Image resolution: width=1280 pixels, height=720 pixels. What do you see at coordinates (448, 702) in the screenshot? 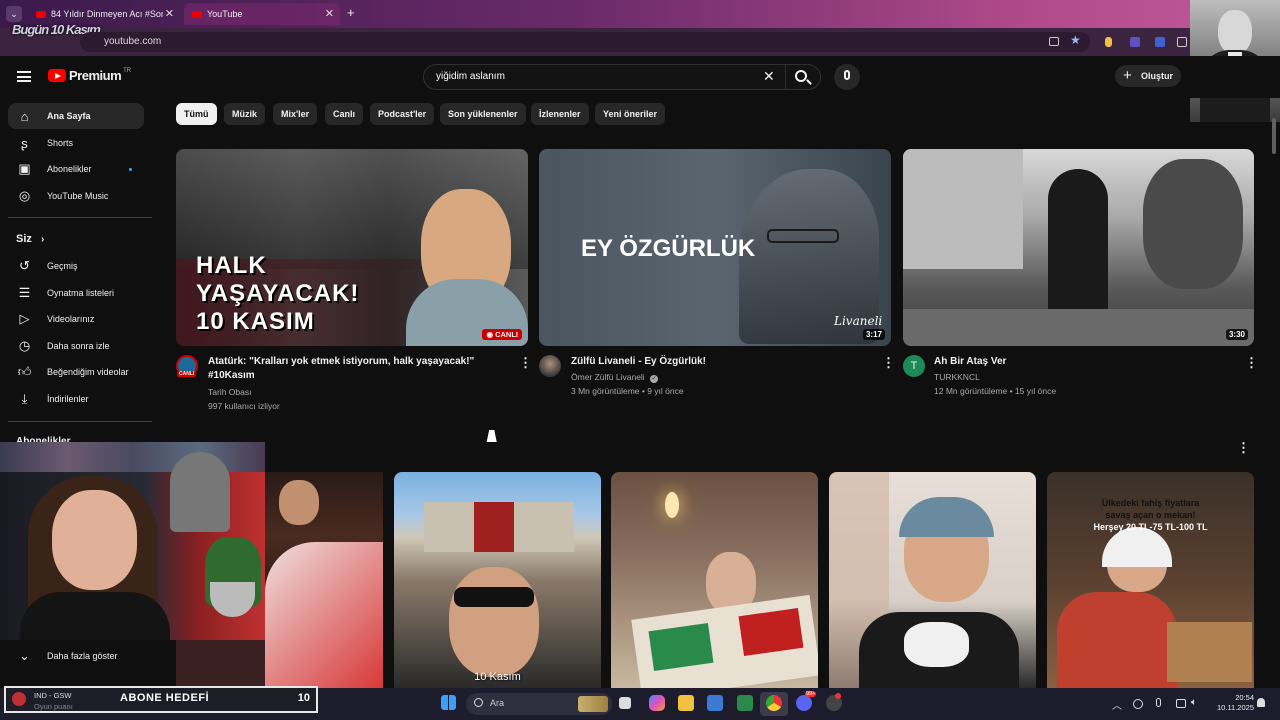
I see `windows-start-icon` at bounding box center [448, 702].